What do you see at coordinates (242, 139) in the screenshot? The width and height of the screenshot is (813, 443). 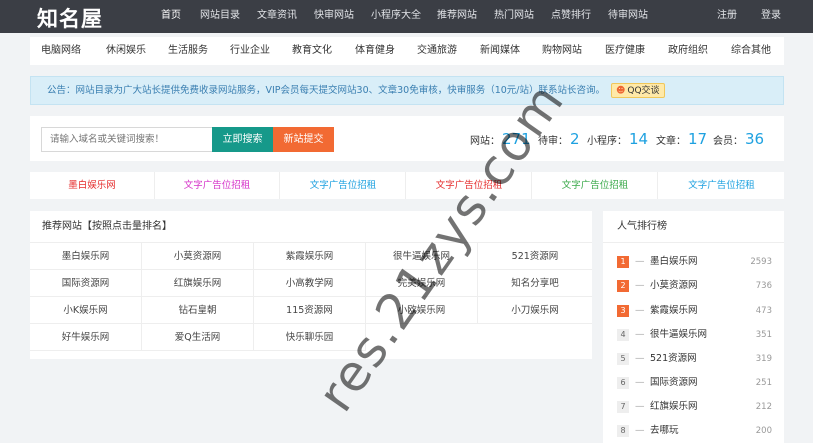 I see `search-button: 立即搜索` at bounding box center [242, 139].